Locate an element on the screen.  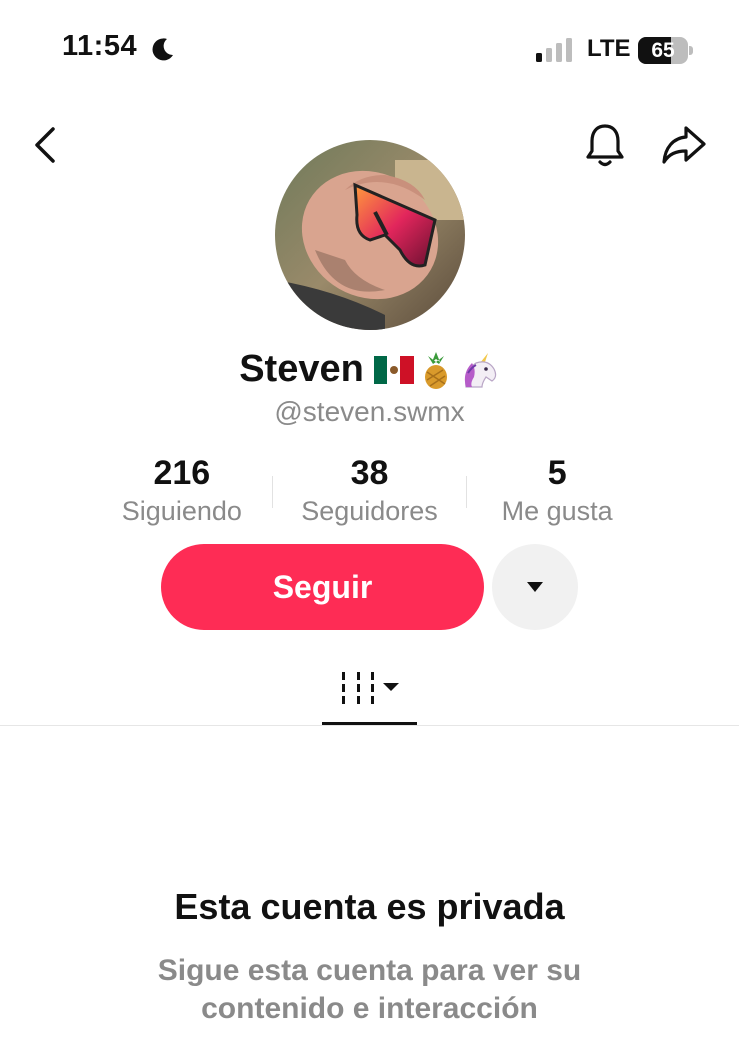
private-account-title: Esta cuenta es privada is located at coordinates (369, 906).